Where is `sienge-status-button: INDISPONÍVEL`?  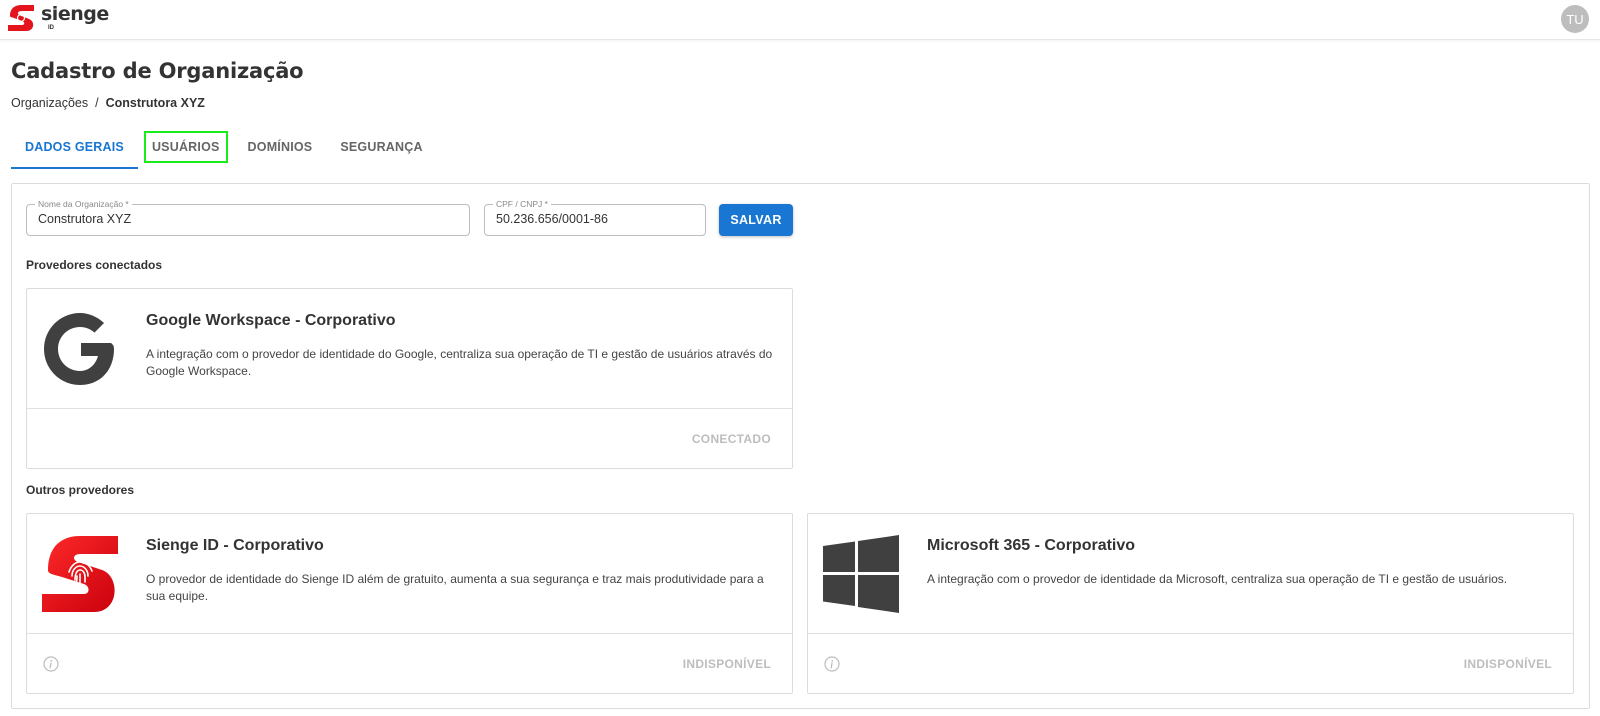
sienge-status-button: INDISPONÍVEL is located at coordinates (727, 664).